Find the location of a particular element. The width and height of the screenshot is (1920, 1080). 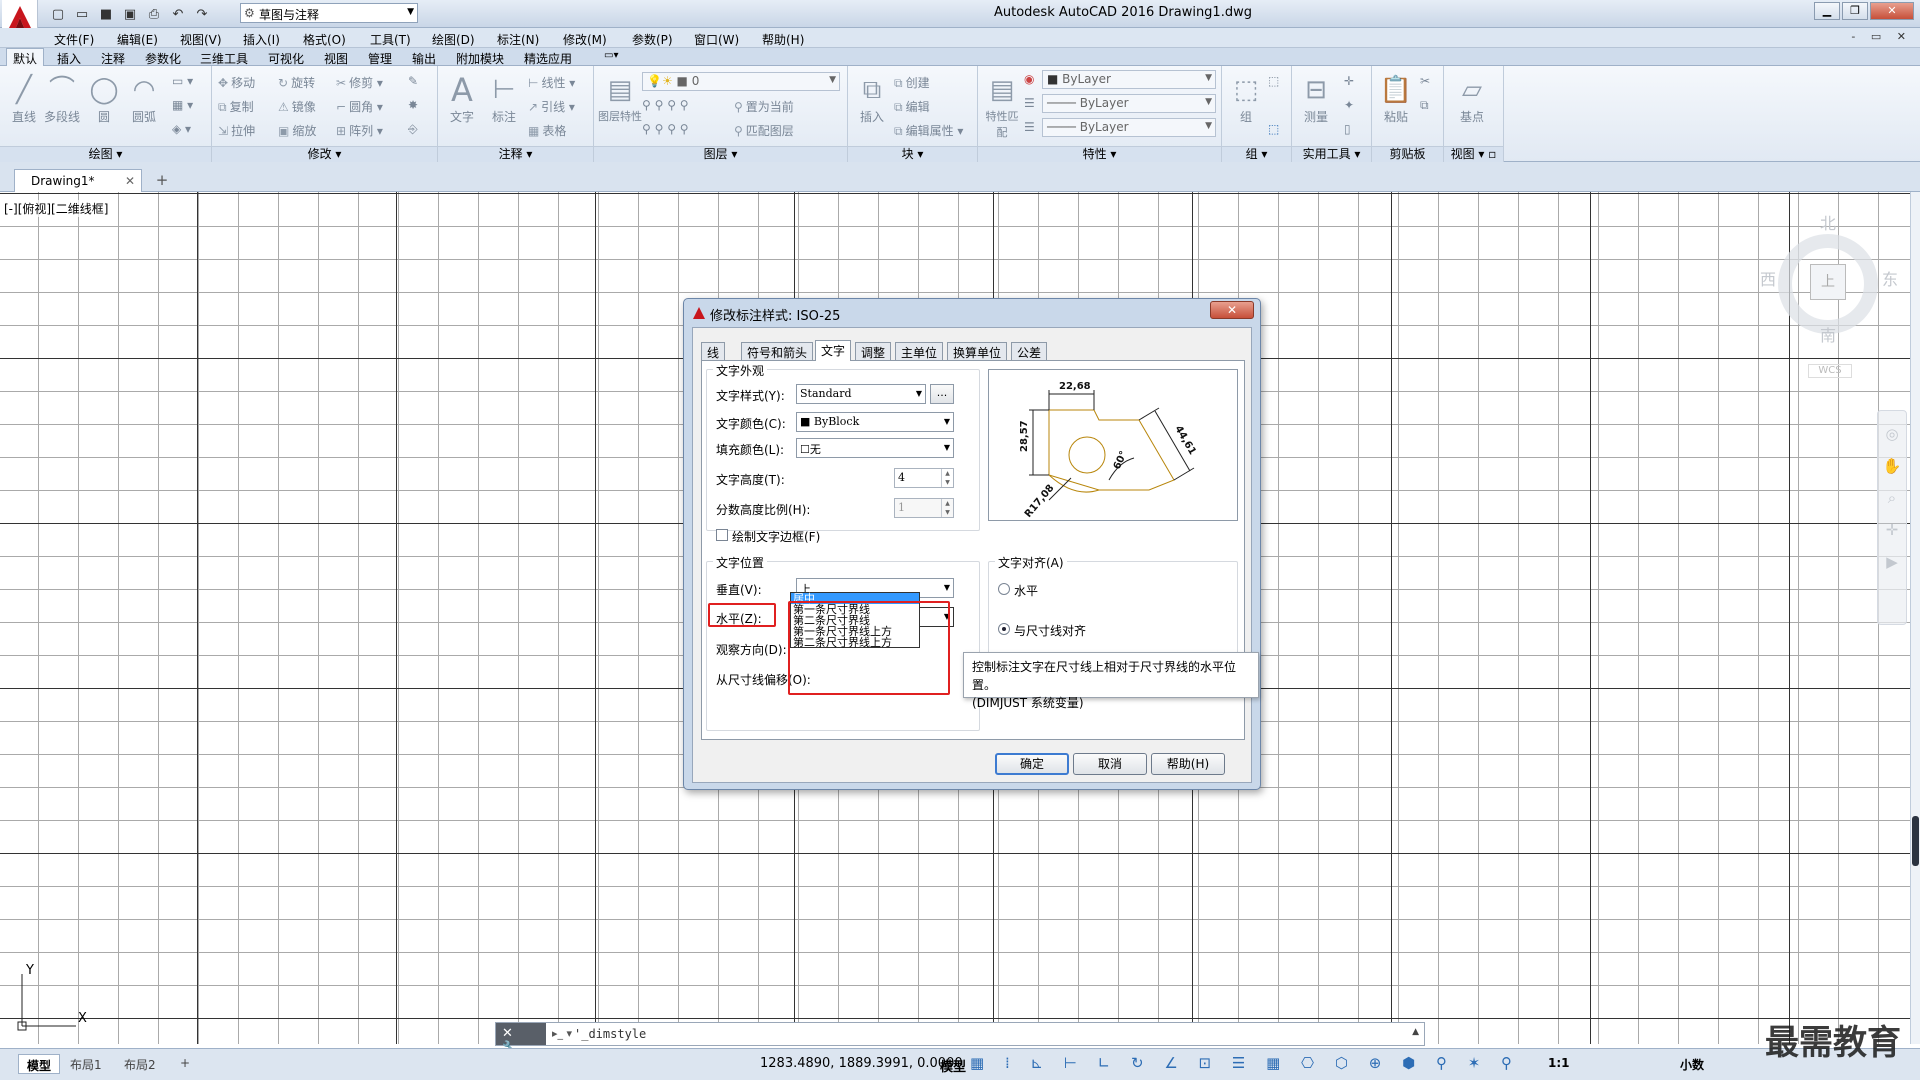

edit-block-tool: ⧉ 编辑 is located at coordinates (912, 106).